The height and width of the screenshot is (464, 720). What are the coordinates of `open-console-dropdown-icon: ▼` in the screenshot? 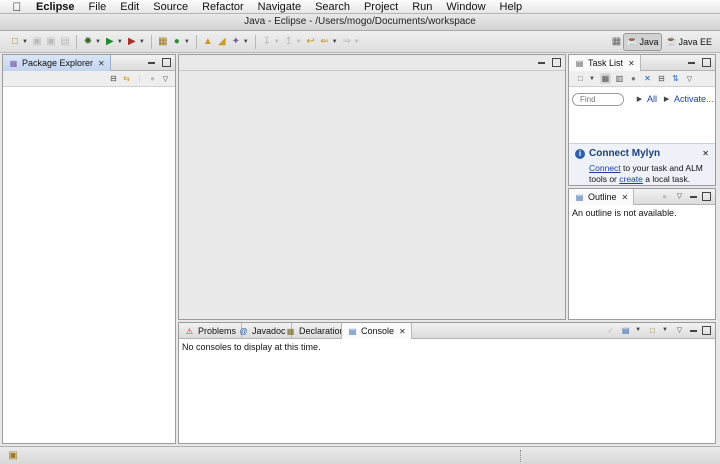 It's located at (665, 330).